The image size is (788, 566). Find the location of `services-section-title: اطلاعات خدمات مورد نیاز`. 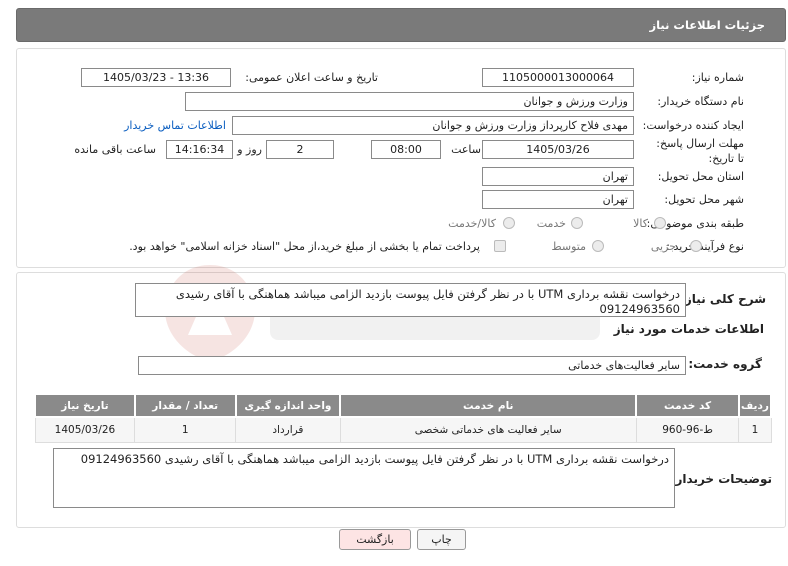

services-section-title: اطلاعات خدمات مورد نیاز is located at coordinates (688, 329).